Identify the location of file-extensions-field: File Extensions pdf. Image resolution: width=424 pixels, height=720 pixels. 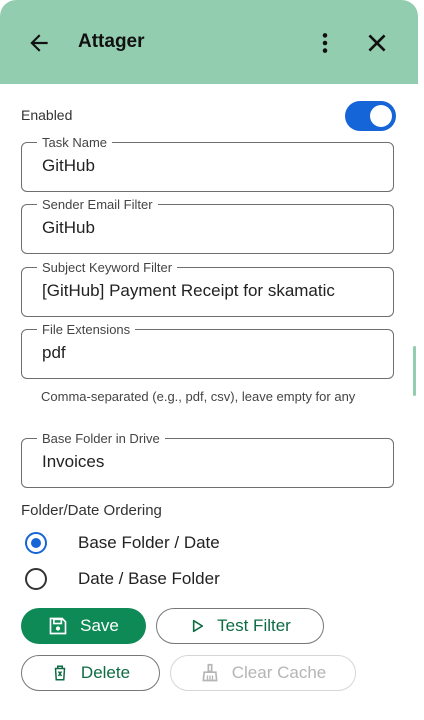
(207, 350).